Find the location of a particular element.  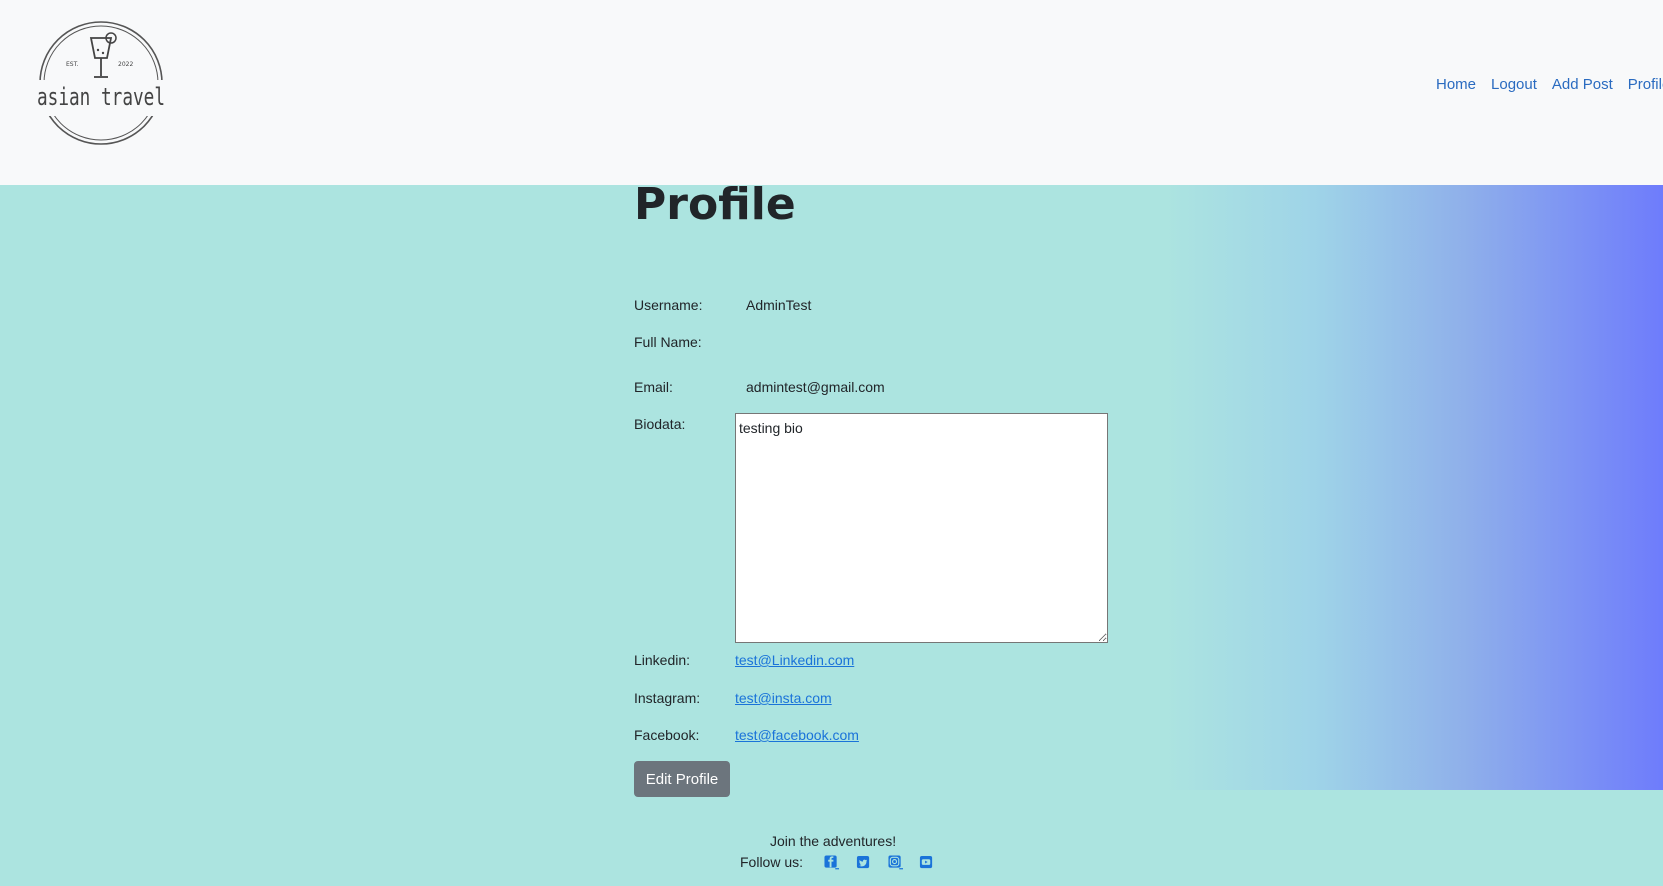

footer-tagline: Join the adventures! is located at coordinates (833, 841).